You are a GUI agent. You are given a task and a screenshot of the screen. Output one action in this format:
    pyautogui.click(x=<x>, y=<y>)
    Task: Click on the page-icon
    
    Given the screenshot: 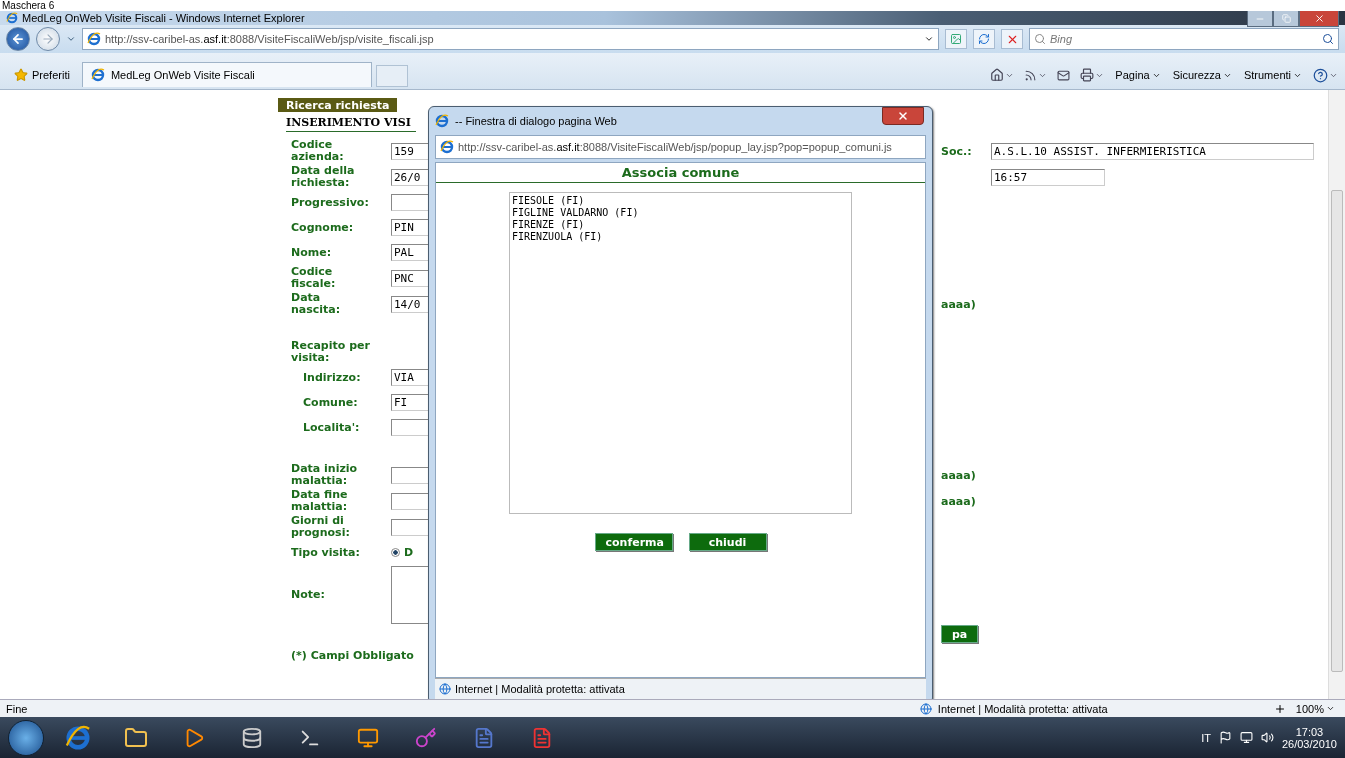 What is the action you would take?
    pyautogui.click(x=956, y=39)
    